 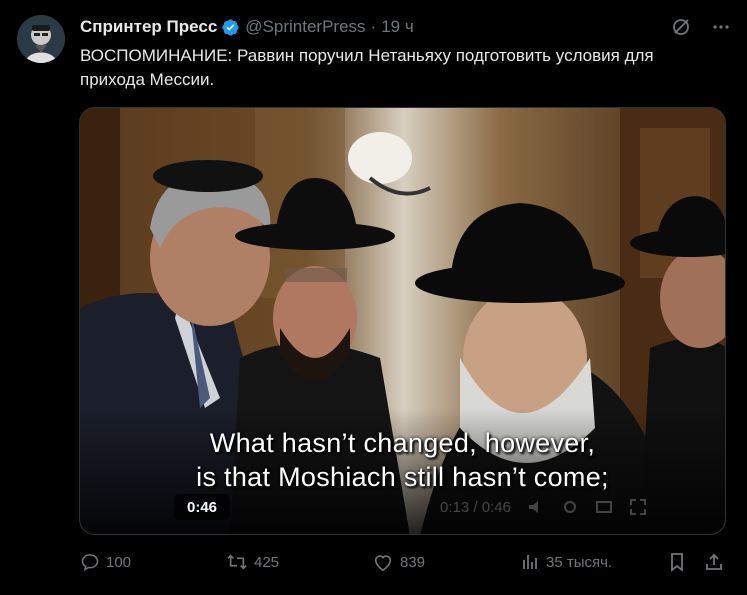 What do you see at coordinates (413, 562) in the screenshot?
I see `like-count: 839` at bounding box center [413, 562].